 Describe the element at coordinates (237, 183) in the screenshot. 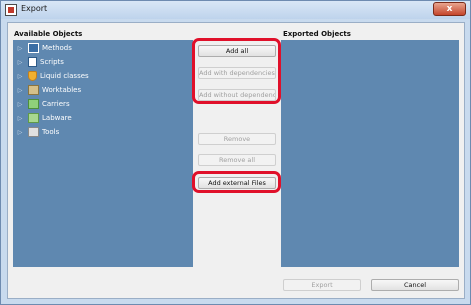

I see `add-external-files-button: Add external Files` at that location.